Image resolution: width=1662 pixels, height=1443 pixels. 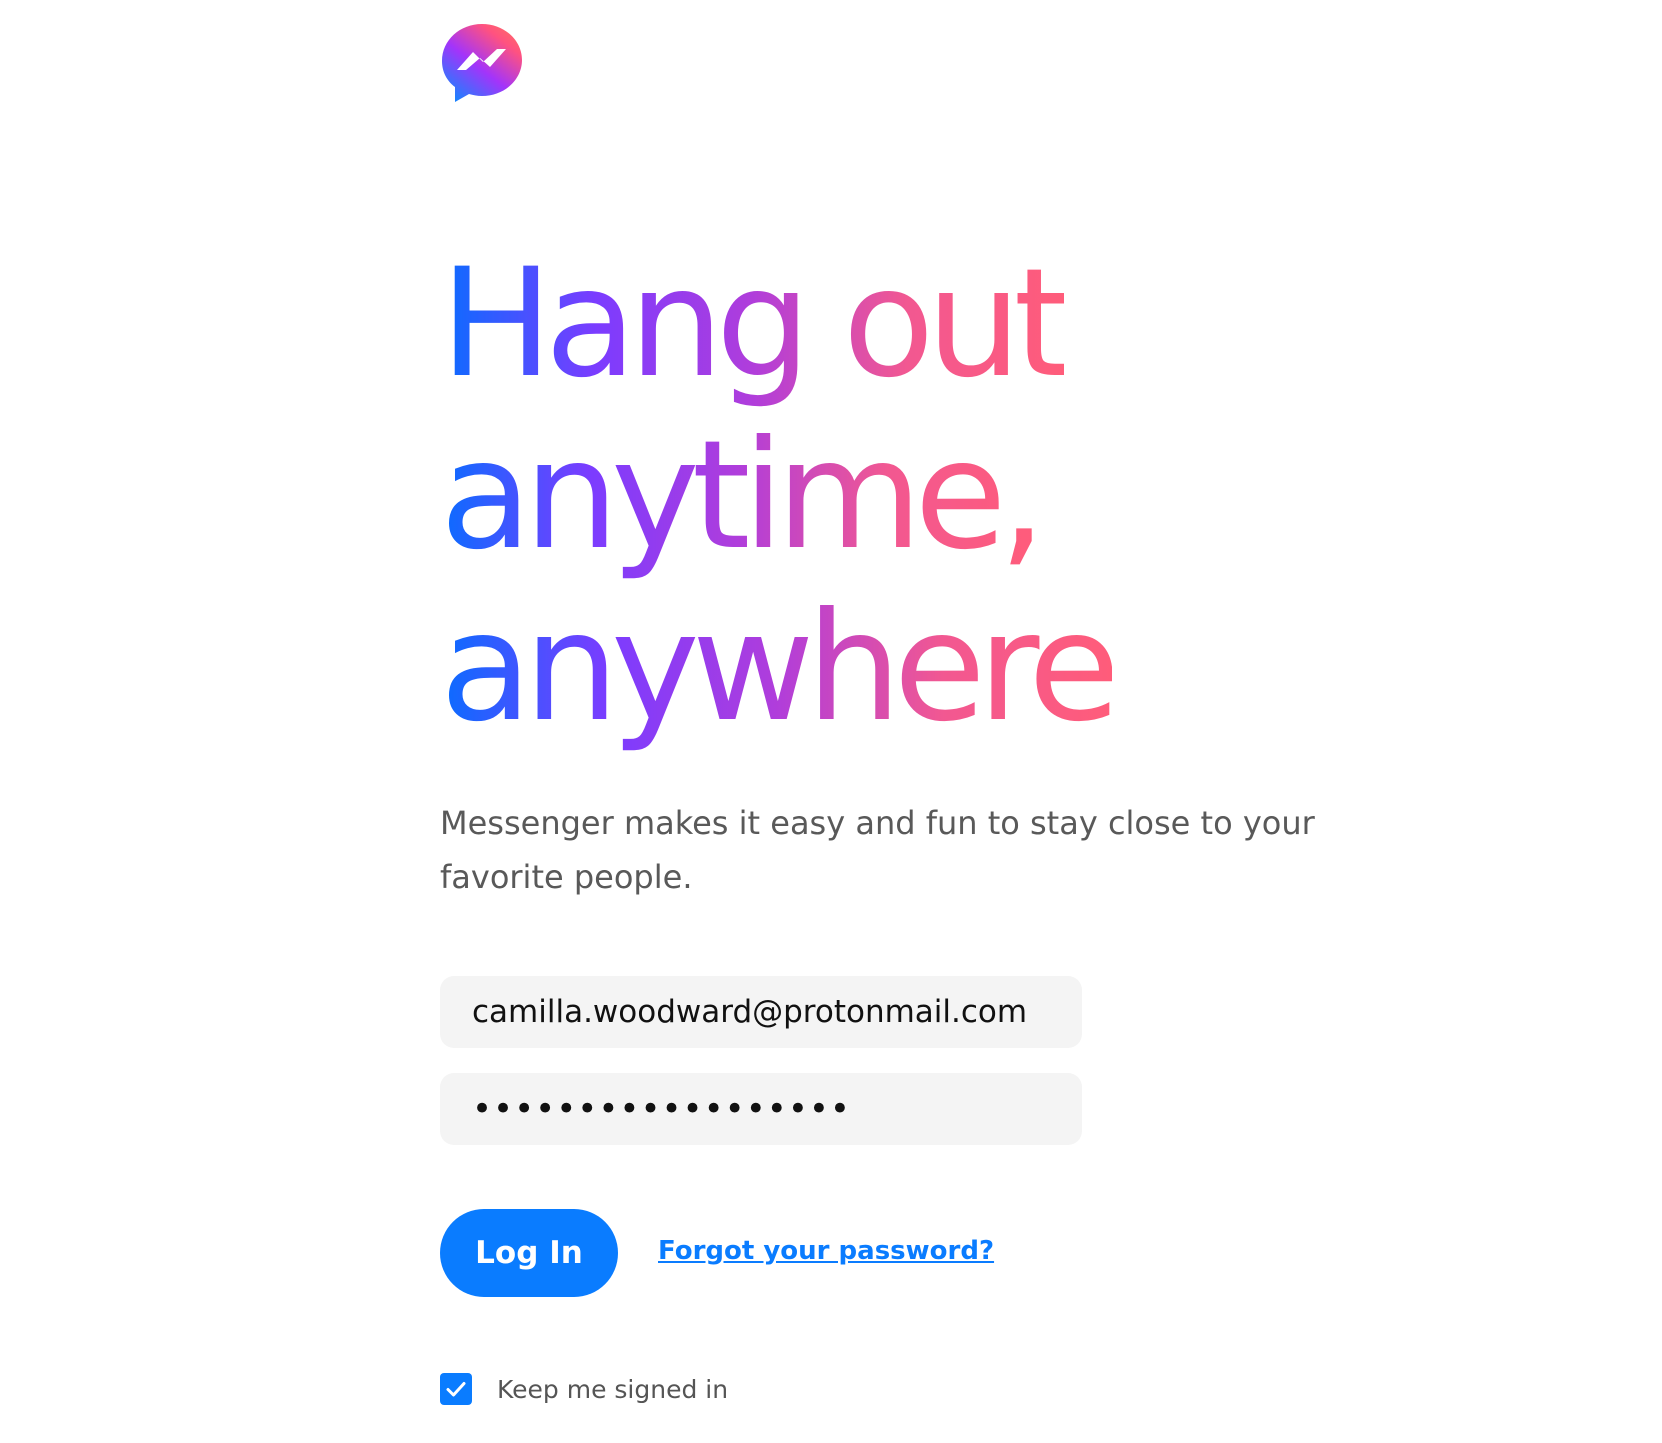 I want to click on headline-line: Hang out, so click(x=756, y=324).